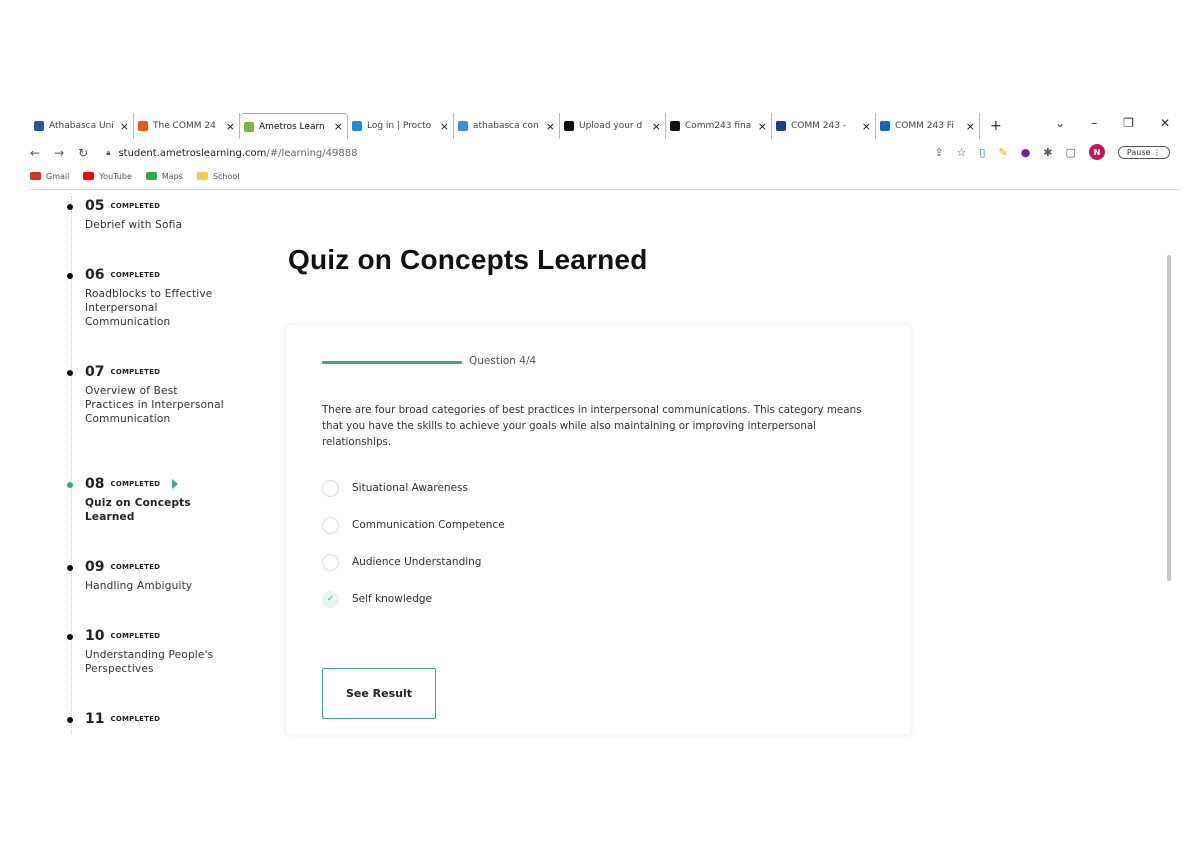 The image size is (1200, 848). I want to click on play-icon, so click(175, 484).